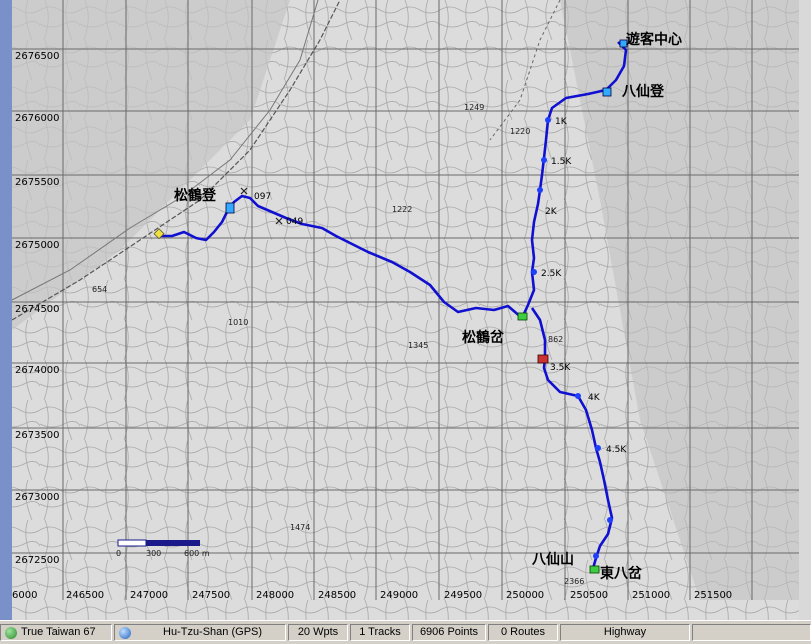  I want to click on status-empty, so click(751, 632).